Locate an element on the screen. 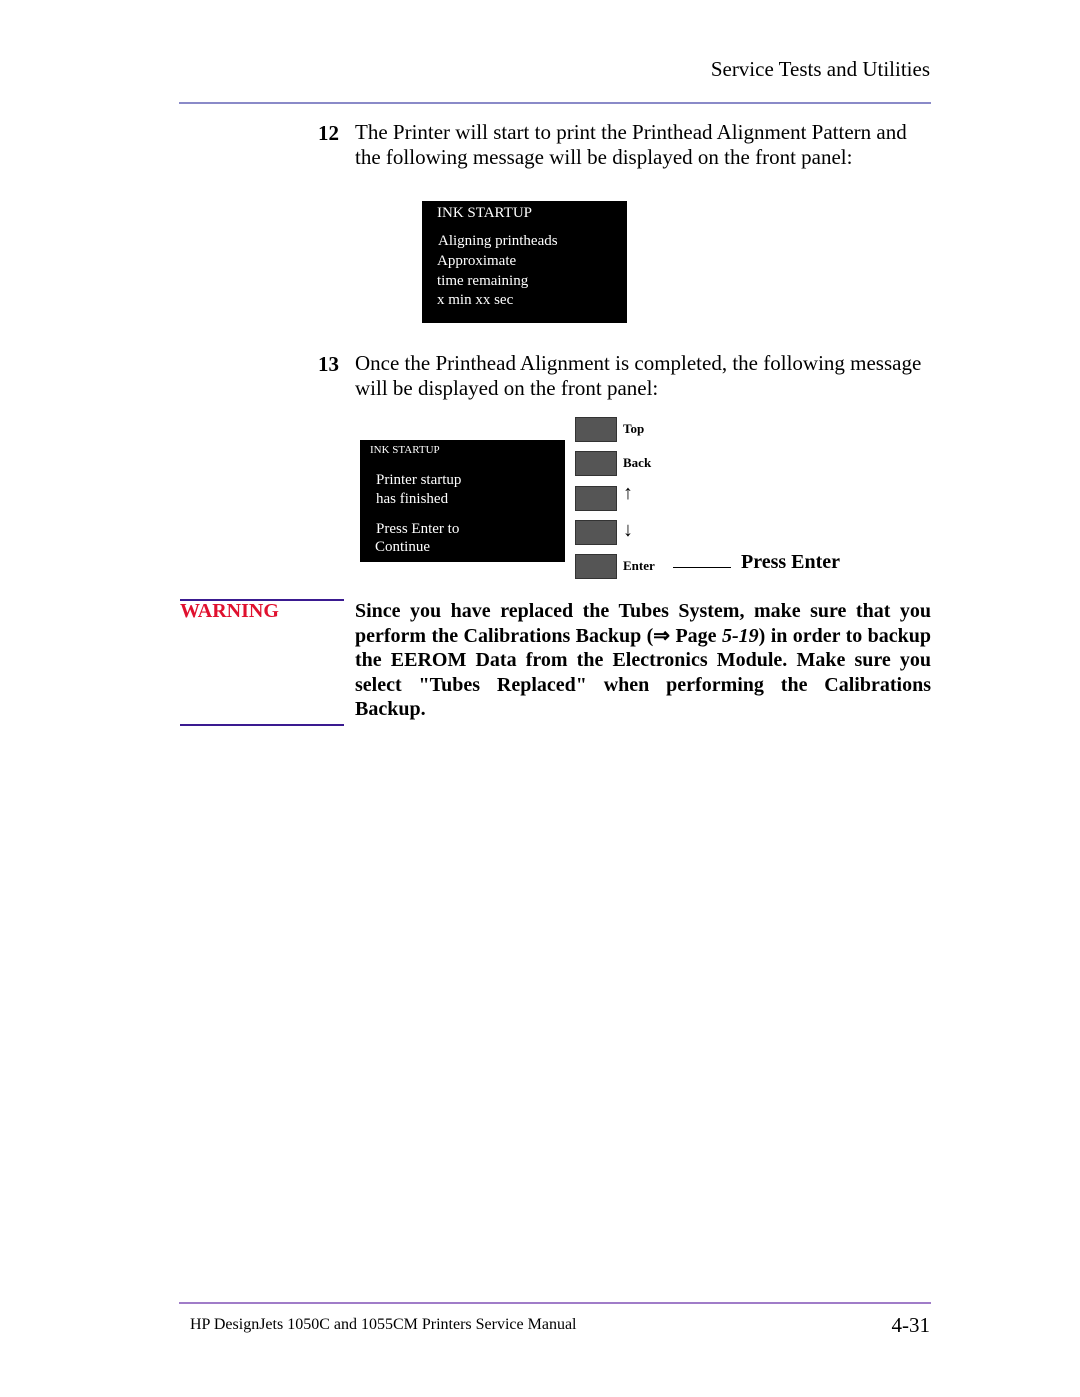 This screenshot has height=1397, width=1080. arrow-up-icon: ↑ is located at coordinates (628, 493).